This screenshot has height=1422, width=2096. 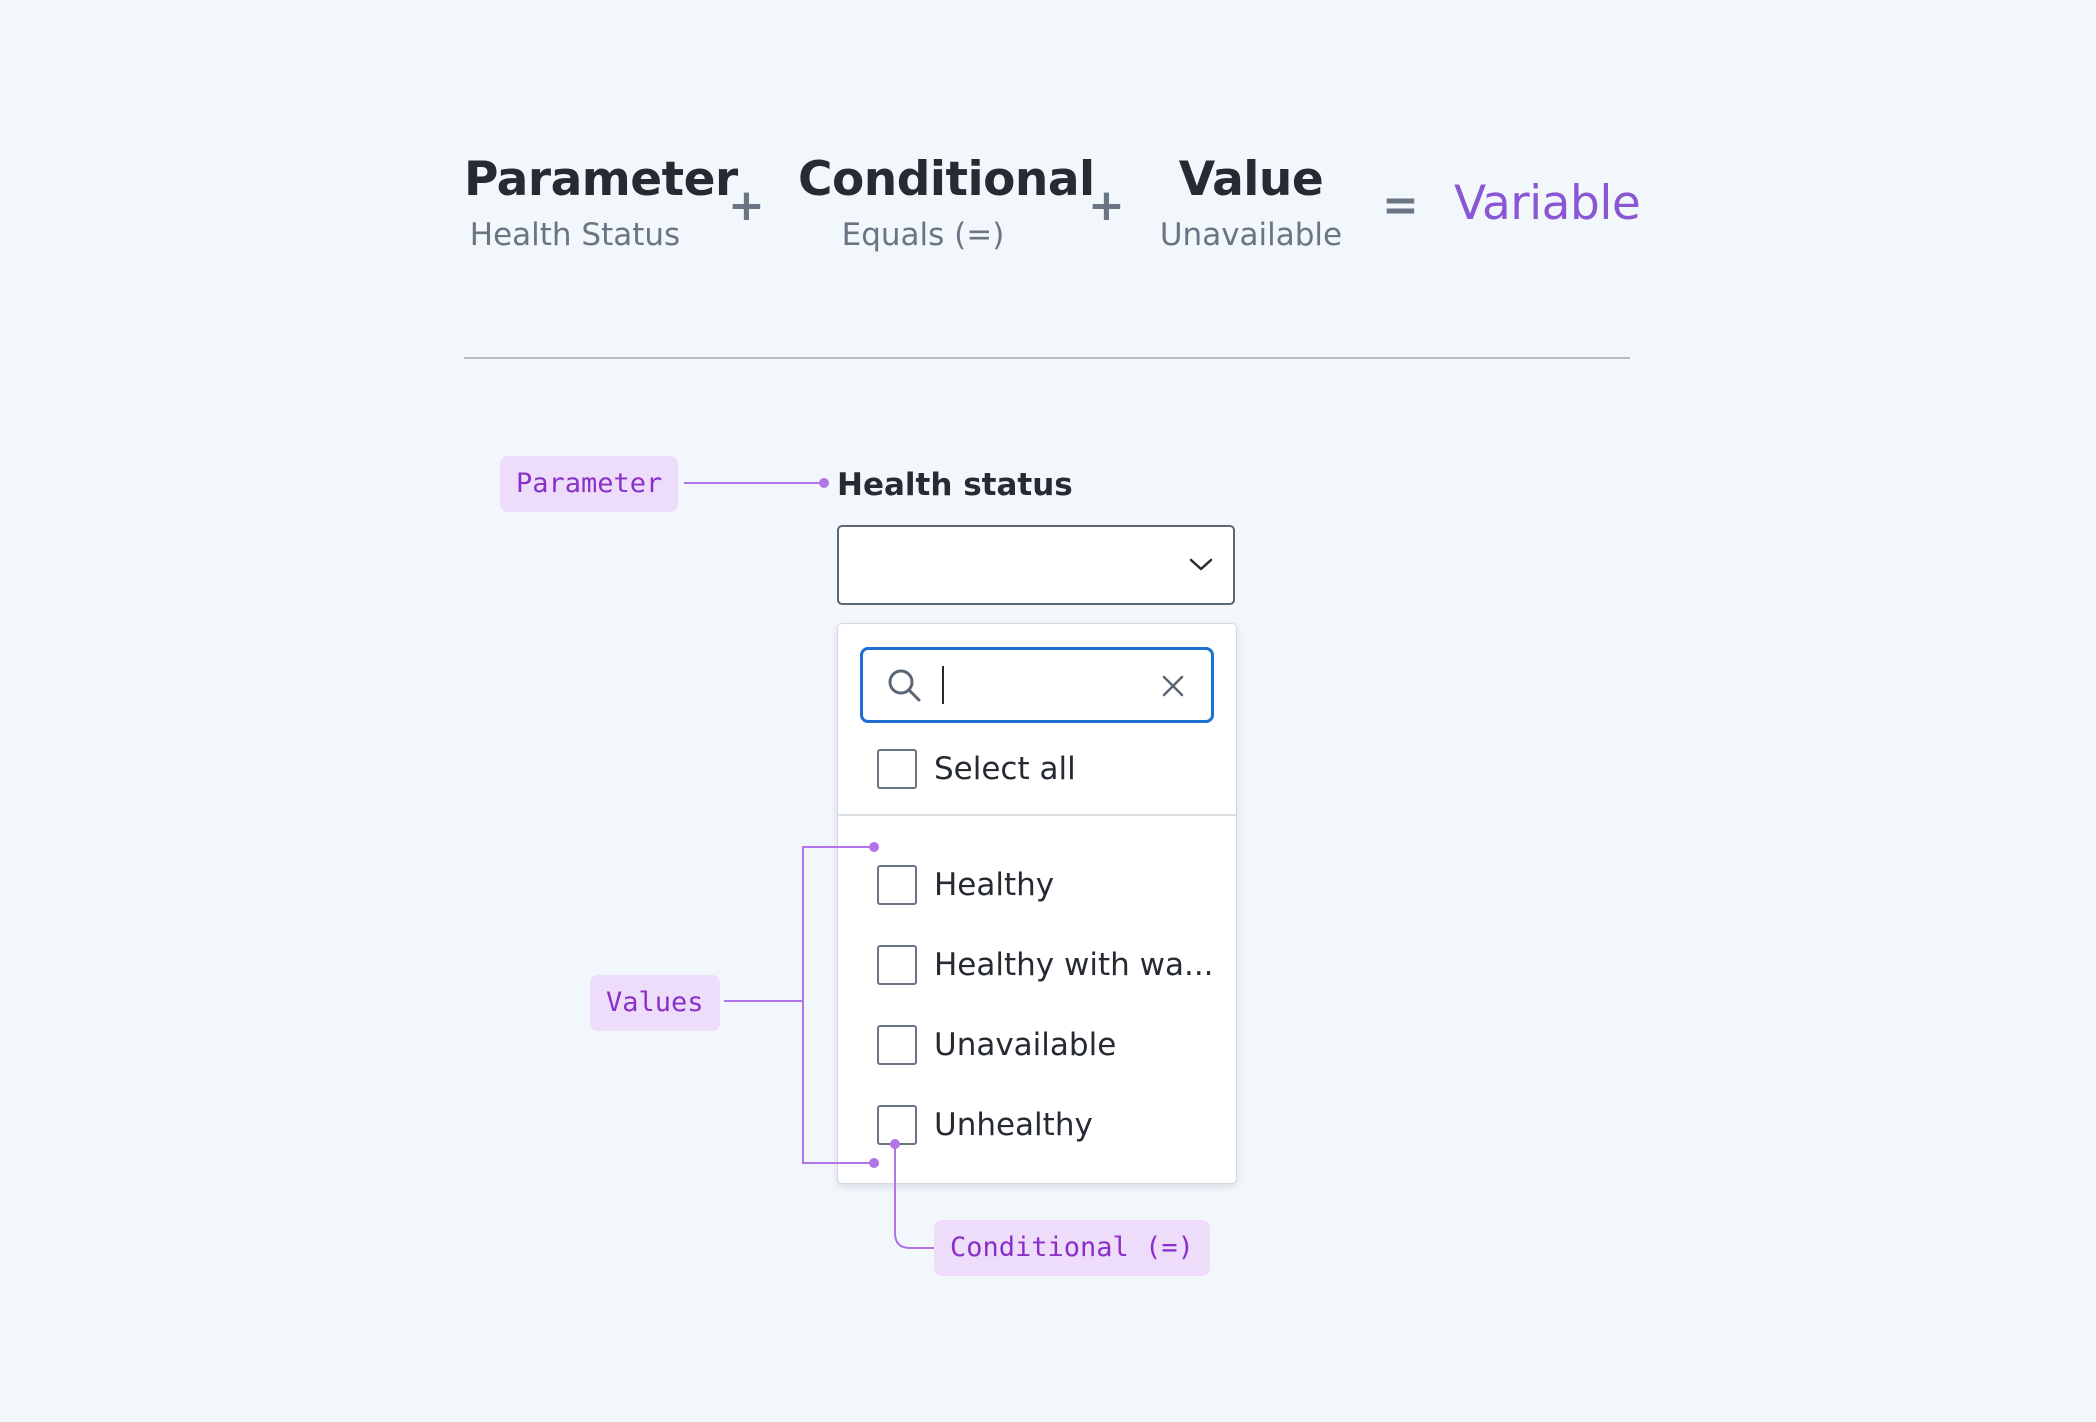 I want to click on divider, so click(x=1047, y=358).